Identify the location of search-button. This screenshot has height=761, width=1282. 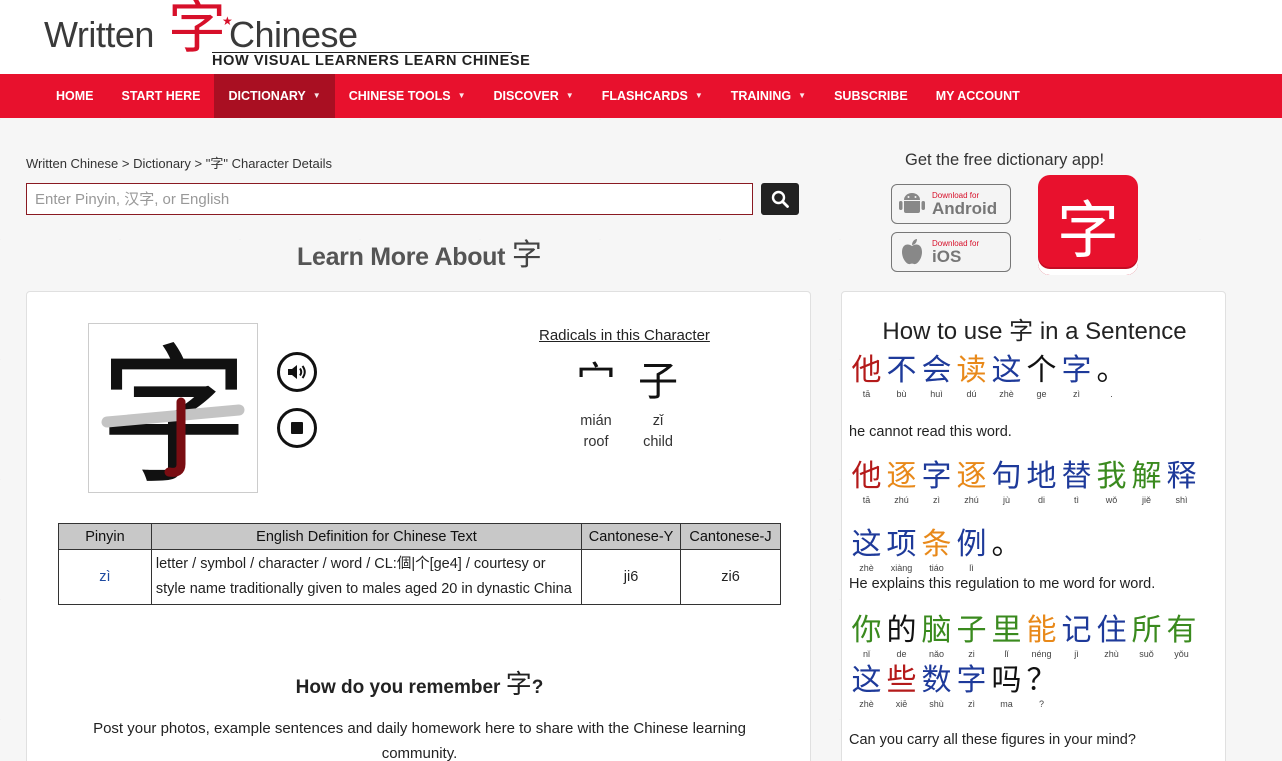
(780, 199).